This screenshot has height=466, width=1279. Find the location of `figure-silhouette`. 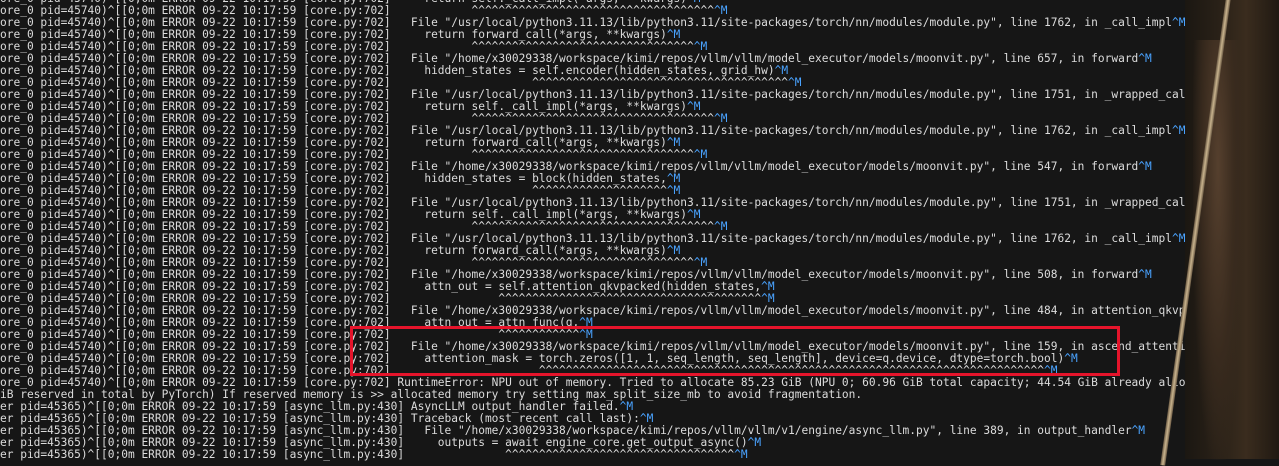

figure-silhouette is located at coordinates (1218, 250).